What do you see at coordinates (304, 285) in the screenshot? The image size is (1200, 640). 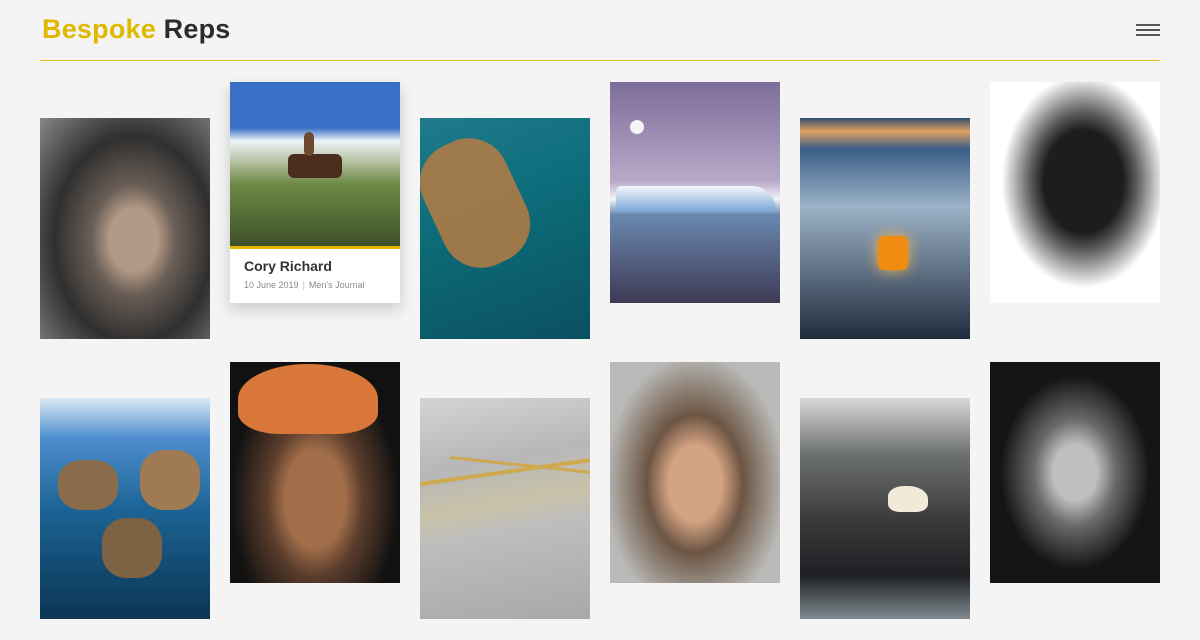 I see `card-meta: 10 June 2019 | Men's Journal` at bounding box center [304, 285].